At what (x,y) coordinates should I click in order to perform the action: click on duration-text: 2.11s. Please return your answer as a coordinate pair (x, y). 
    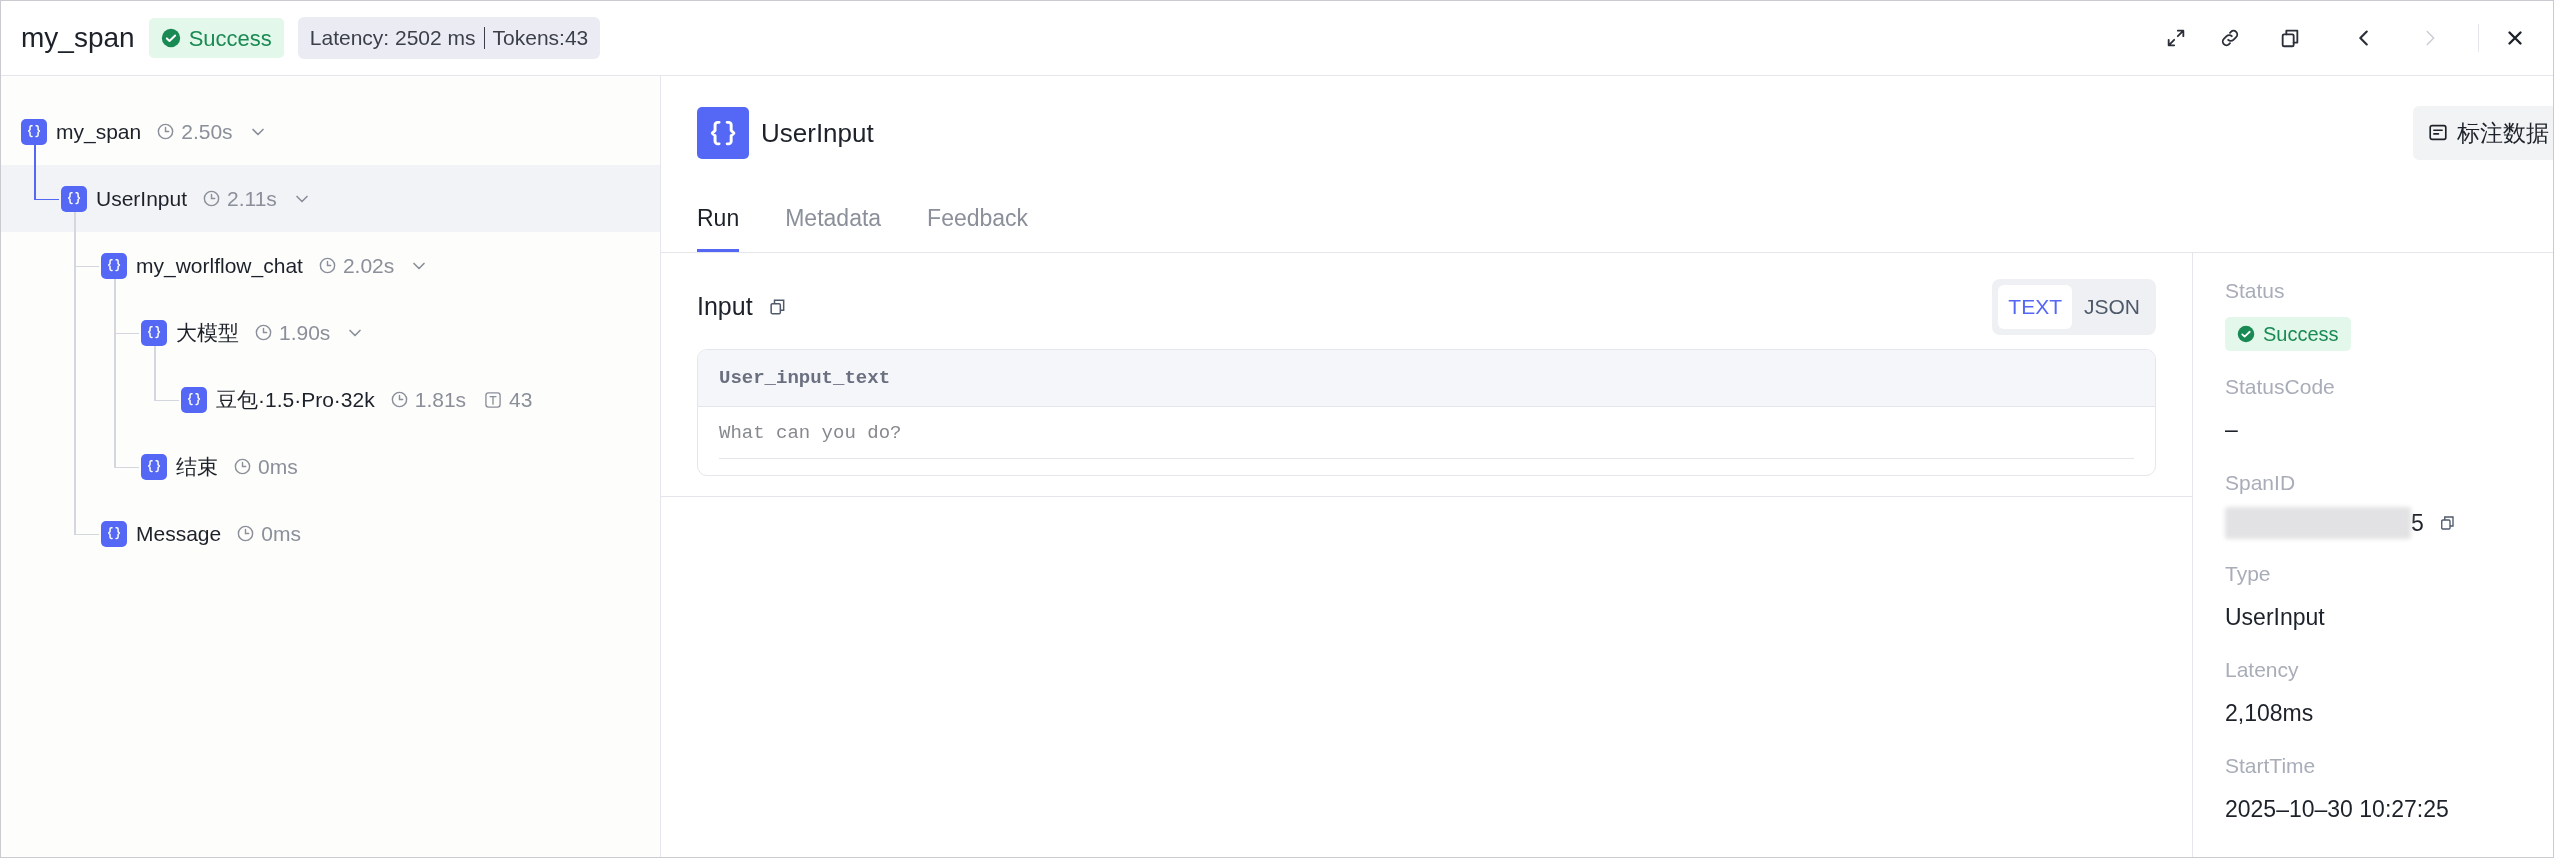
    Looking at the image, I should click on (252, 198).